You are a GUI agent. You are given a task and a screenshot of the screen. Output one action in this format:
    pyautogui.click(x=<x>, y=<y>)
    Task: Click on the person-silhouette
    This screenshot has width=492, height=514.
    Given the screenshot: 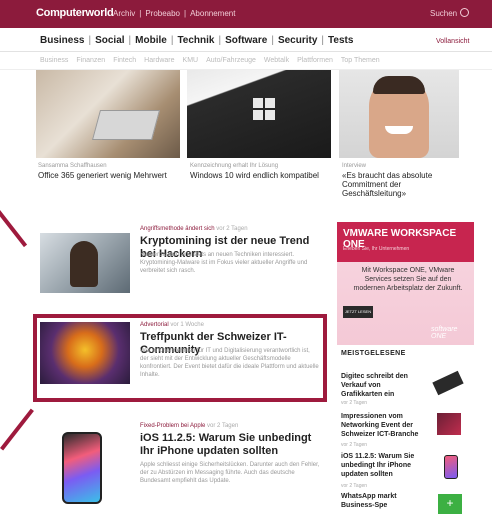 What is the action you would take?
    pyautogui.click(x=84, y=264)
    